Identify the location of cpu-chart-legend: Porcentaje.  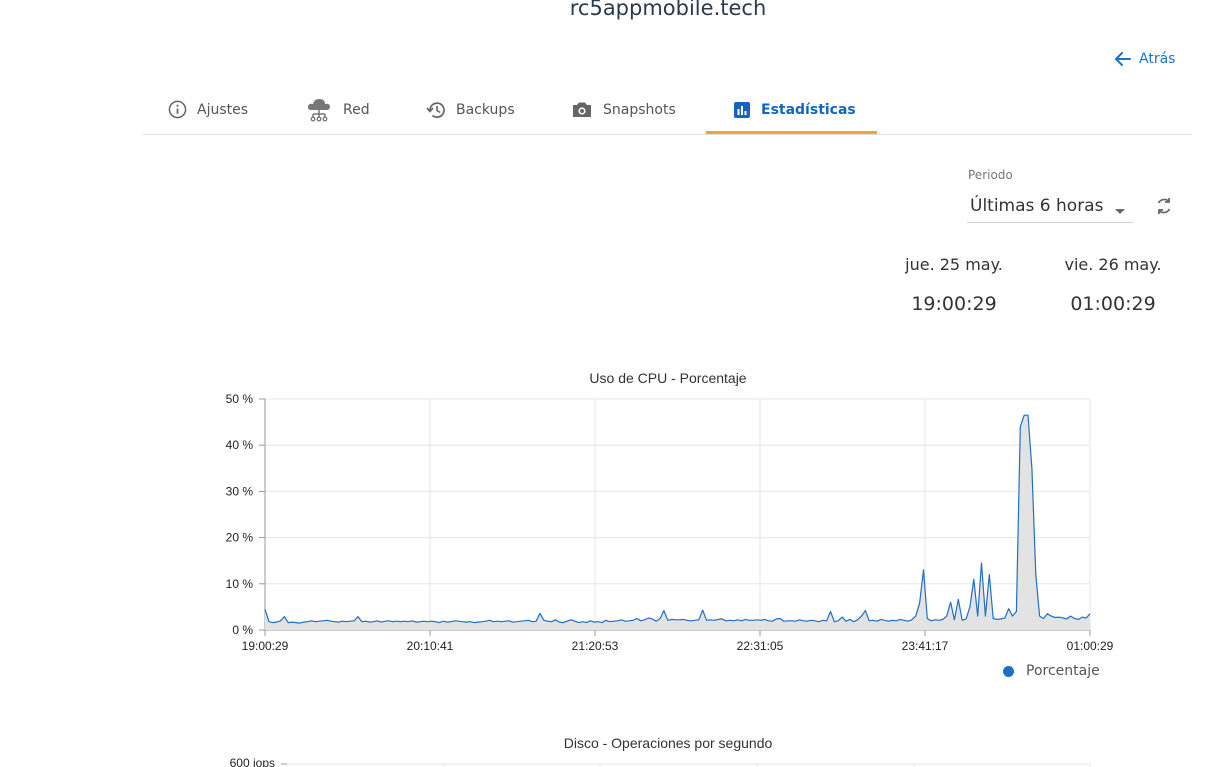
(1051, 671).